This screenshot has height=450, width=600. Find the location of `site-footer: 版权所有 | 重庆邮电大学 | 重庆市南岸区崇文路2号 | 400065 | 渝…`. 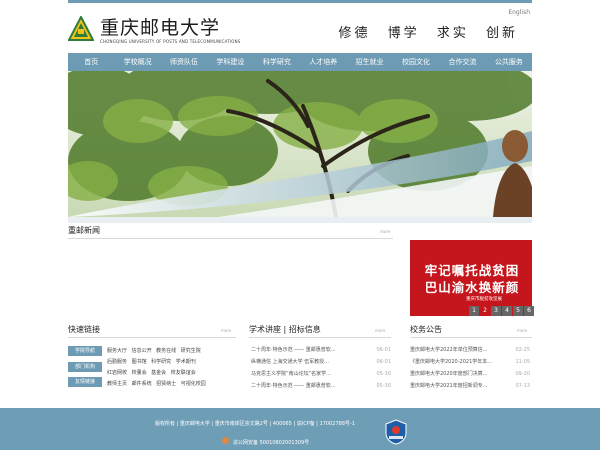

site-footer: 版权所有 | 重庆邮电大学 | 重庆市南岸区崇文路2号 | 400065 | 渝… is located at coordinates (300, 429).